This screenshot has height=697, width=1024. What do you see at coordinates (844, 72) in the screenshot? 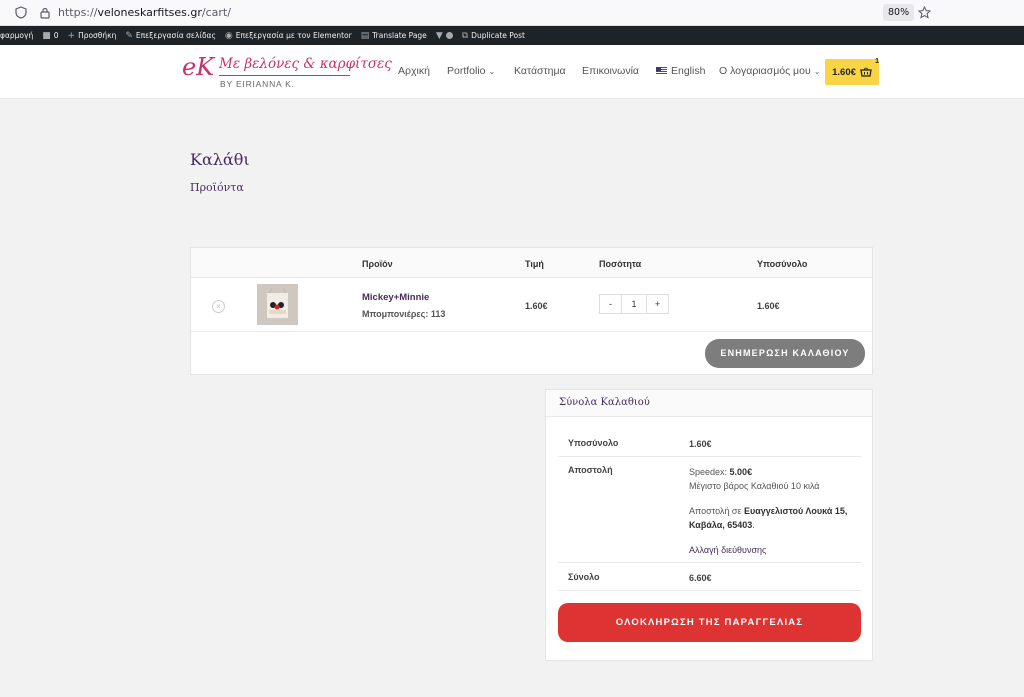
I see `header-cart-total: 1.60€` at bounding box center [844, 72].